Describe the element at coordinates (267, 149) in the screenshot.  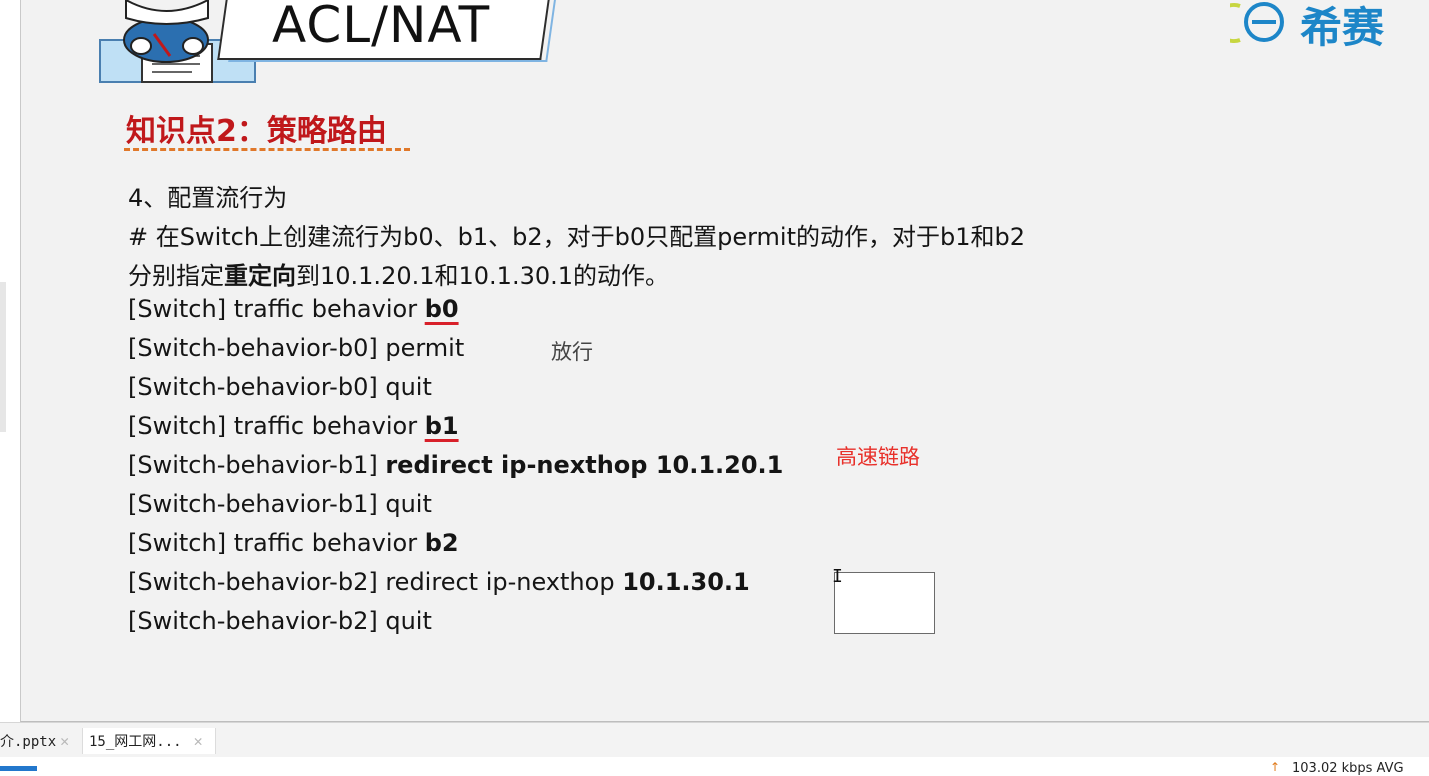
I see `section-underline` at that location.